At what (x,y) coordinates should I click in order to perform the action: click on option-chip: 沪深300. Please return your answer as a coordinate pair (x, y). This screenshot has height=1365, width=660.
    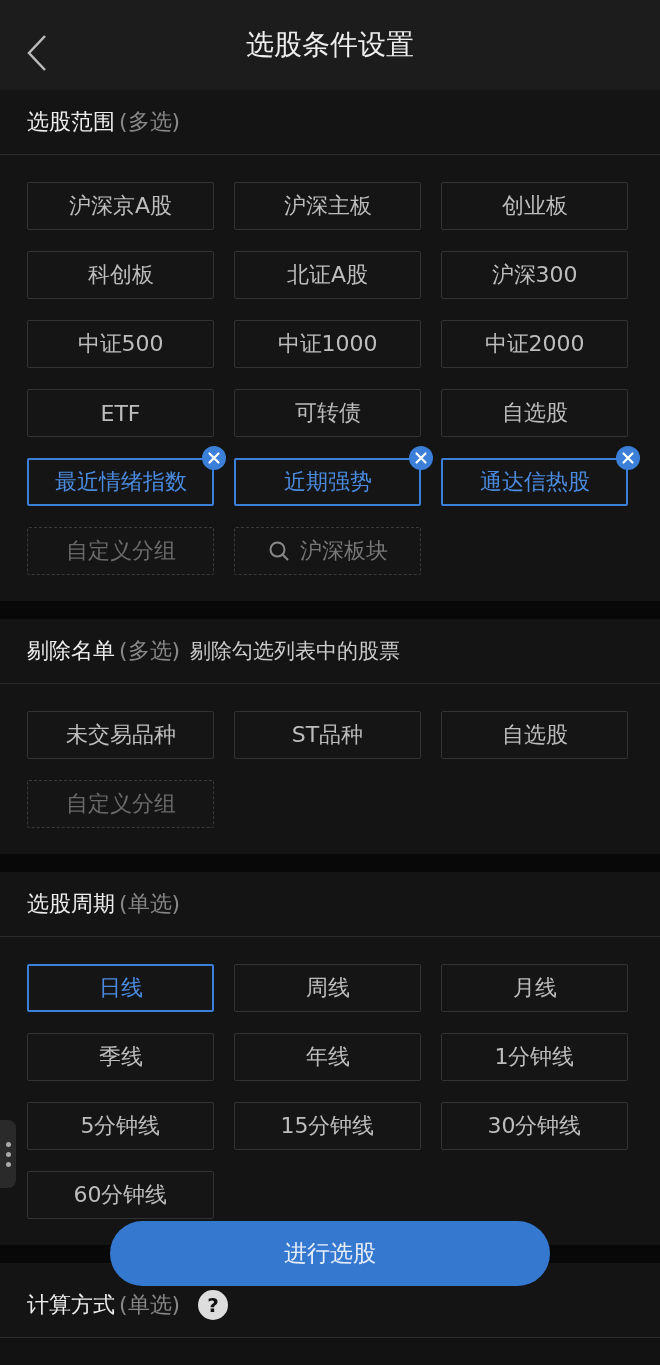
    Looking at the image, I should click on (534, 275).